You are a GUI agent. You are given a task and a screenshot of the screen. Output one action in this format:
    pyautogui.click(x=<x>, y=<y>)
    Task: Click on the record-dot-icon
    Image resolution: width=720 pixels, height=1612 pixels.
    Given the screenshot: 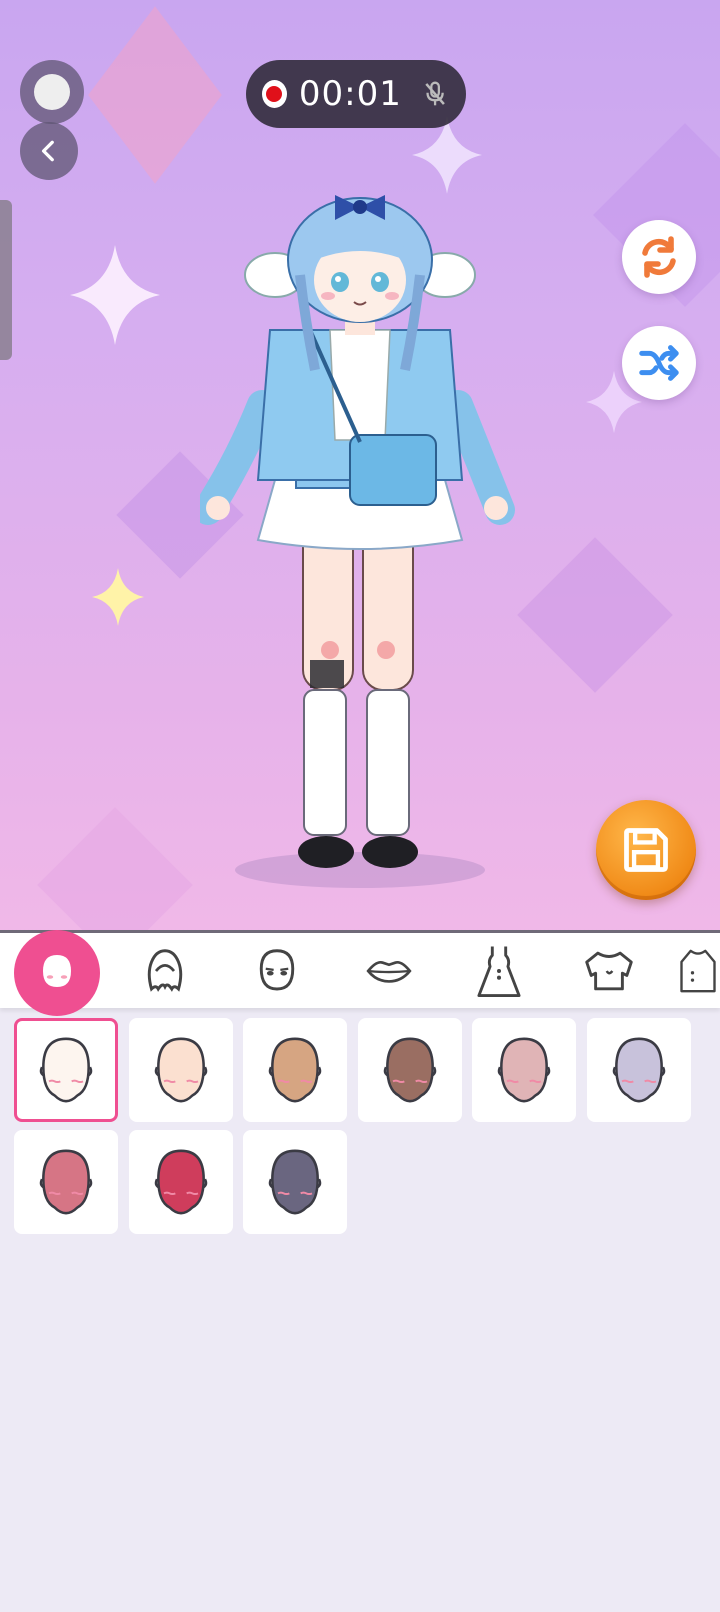 What is the action you would take?
    pyautogui.click(x=52, y=92)
    